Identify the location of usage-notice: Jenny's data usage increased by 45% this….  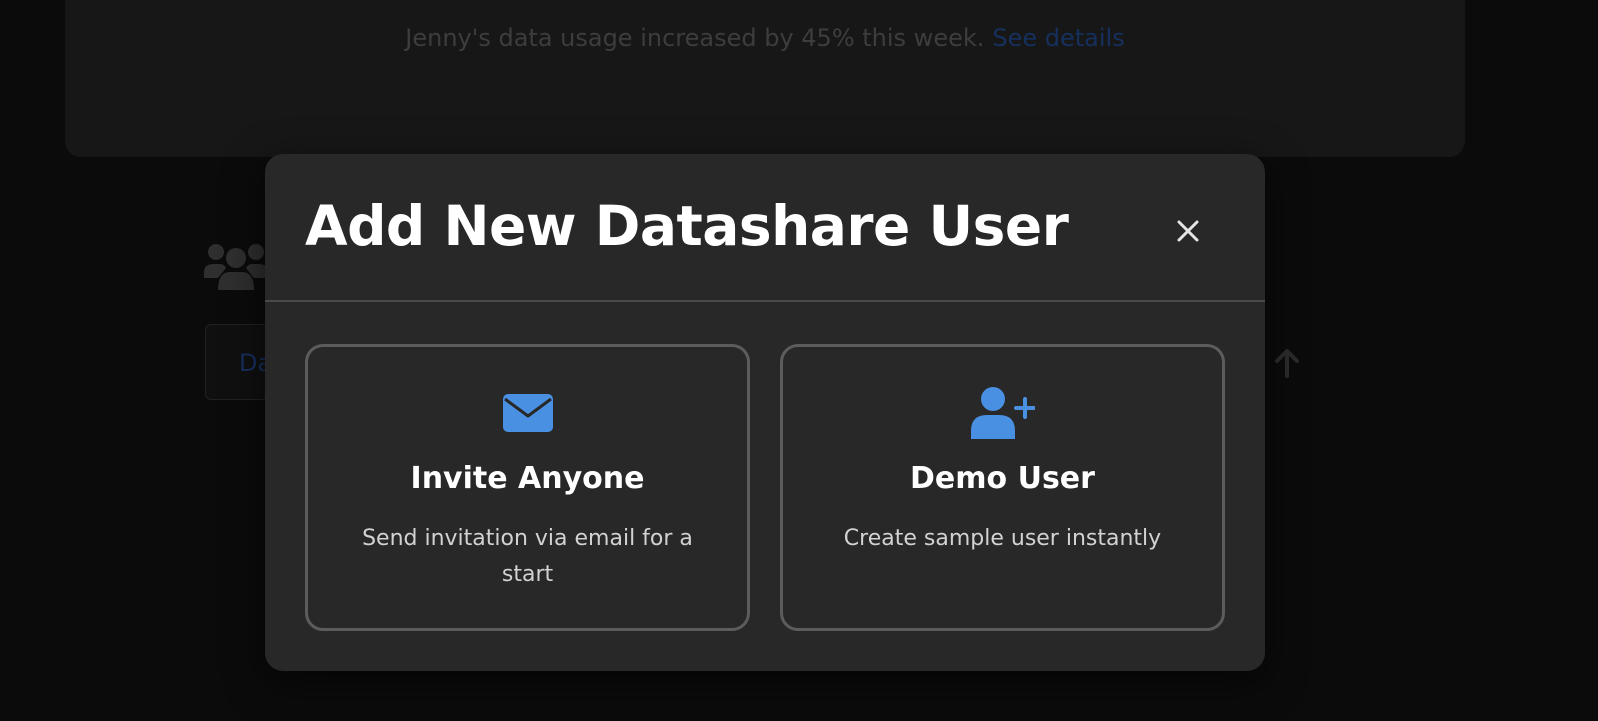
(765, 38).